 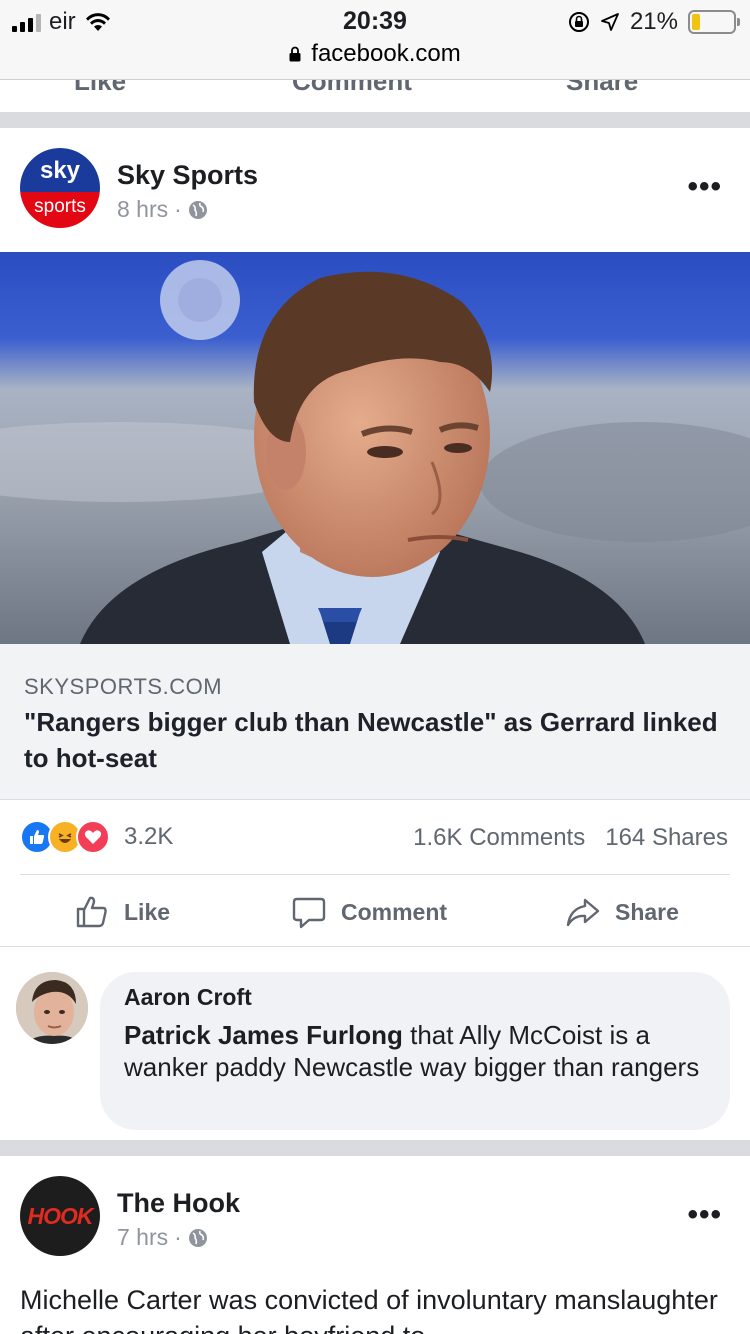 What do you see at coordinates (123, 686) in the screenshot?
I see `link-domain: SKYSPORTS.COM` at bounding box center [123, 686].